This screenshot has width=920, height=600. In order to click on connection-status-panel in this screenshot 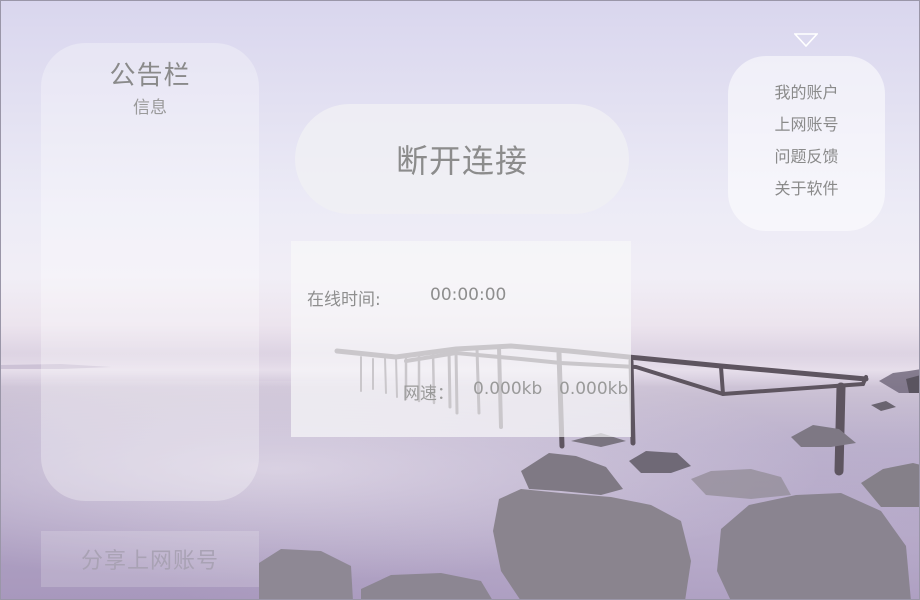, I will do `click(461, 339)`.